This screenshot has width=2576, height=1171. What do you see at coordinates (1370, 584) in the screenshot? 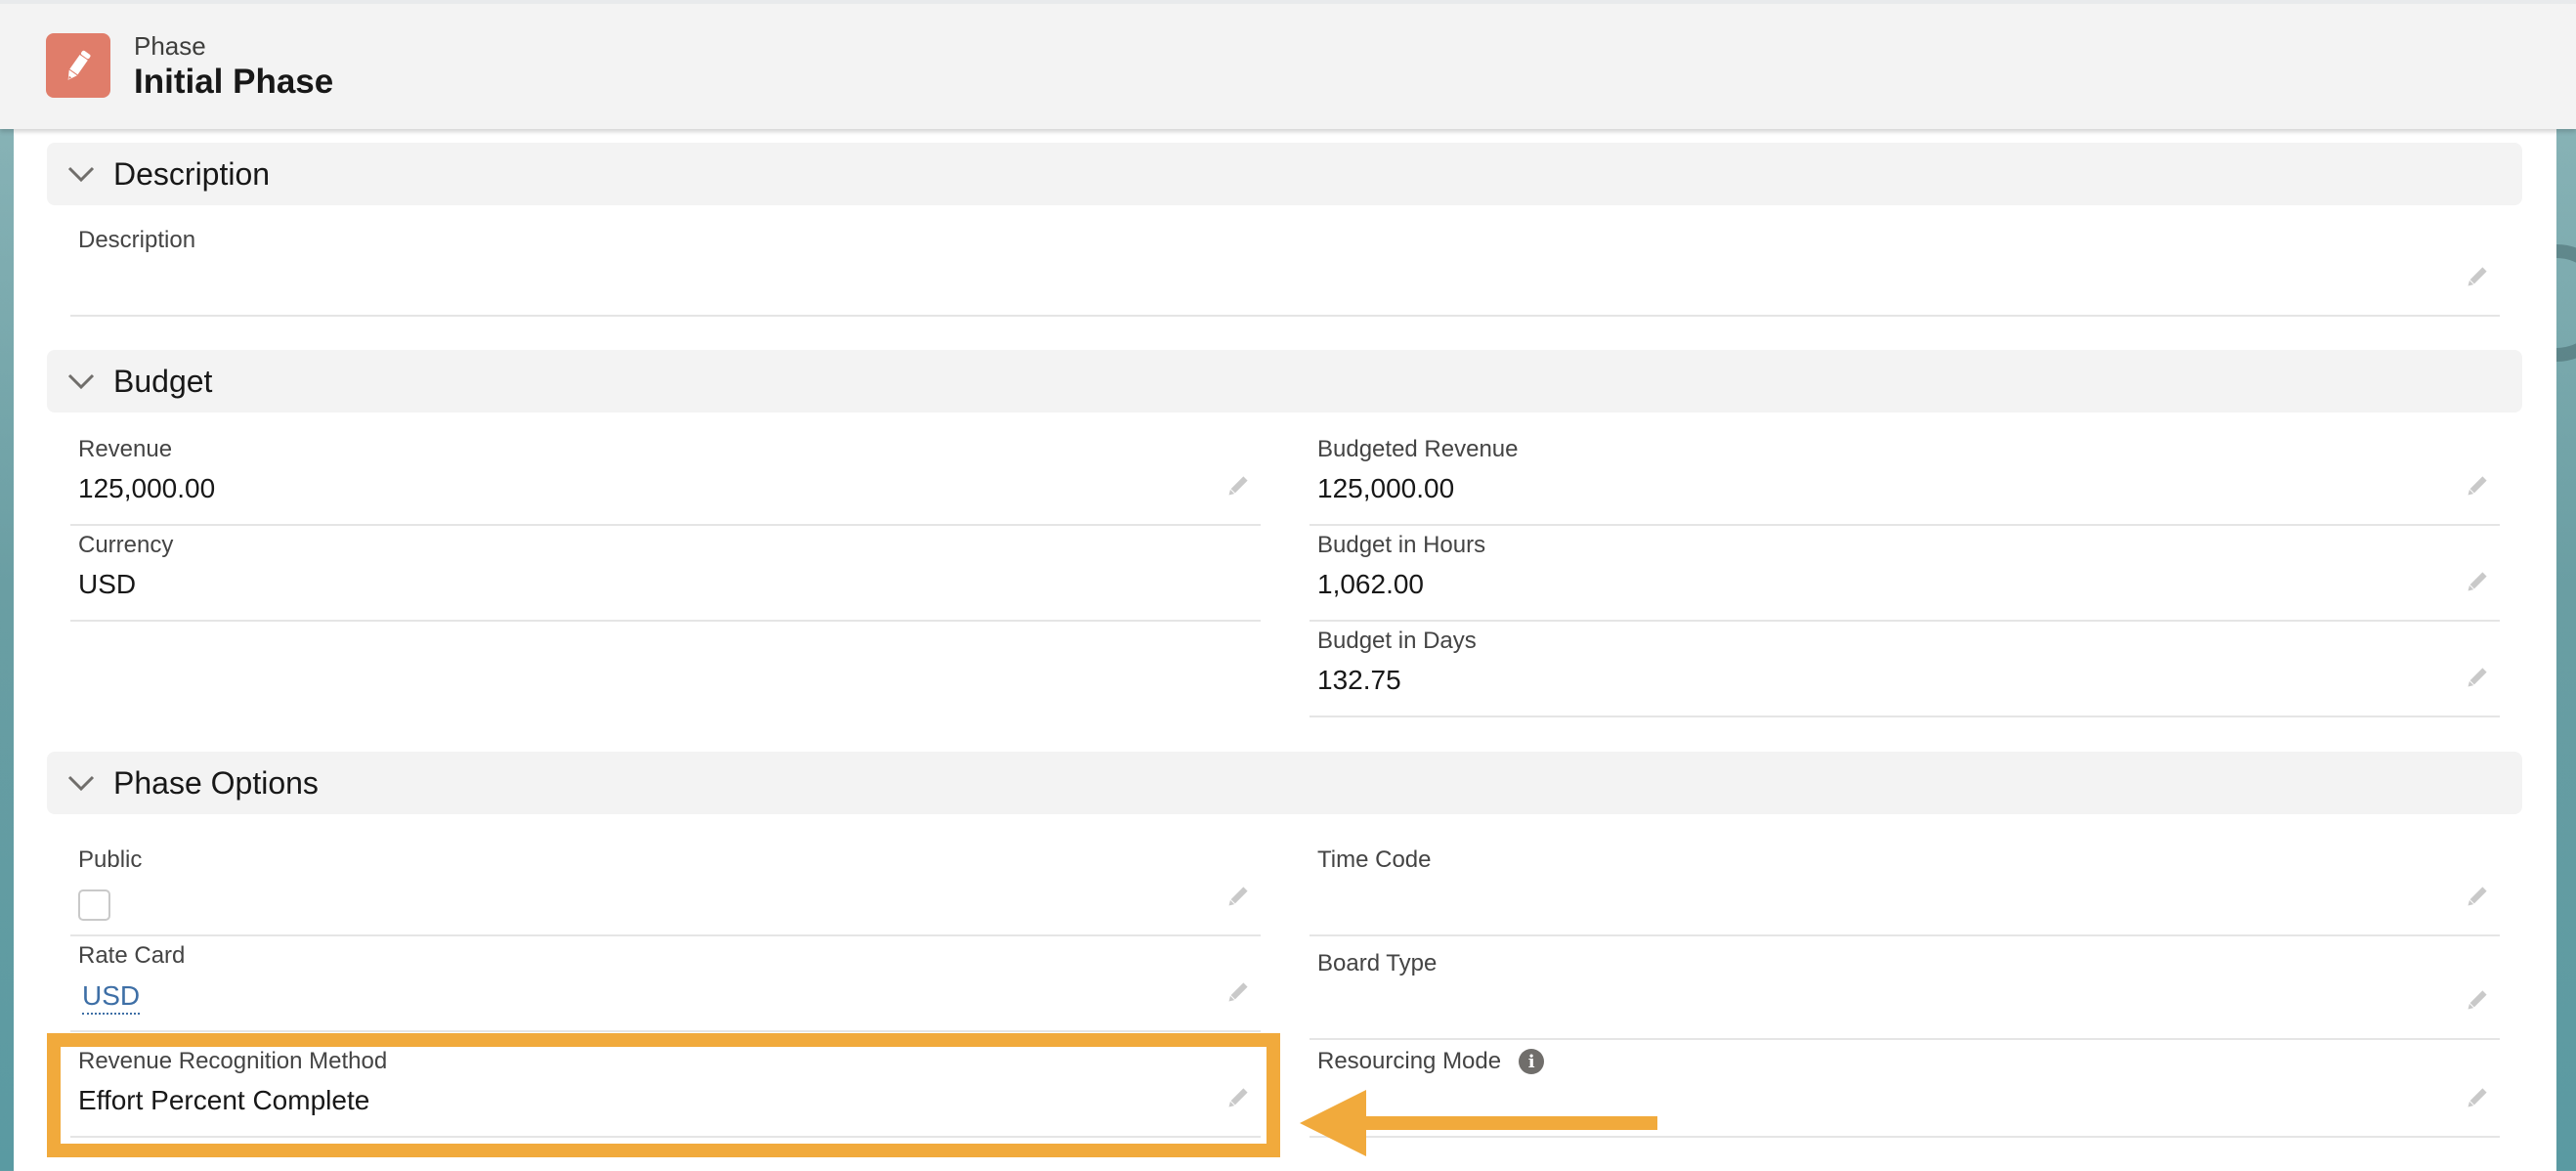
I see `field-value: 1,062.00` at bounding box center [1370, 584].